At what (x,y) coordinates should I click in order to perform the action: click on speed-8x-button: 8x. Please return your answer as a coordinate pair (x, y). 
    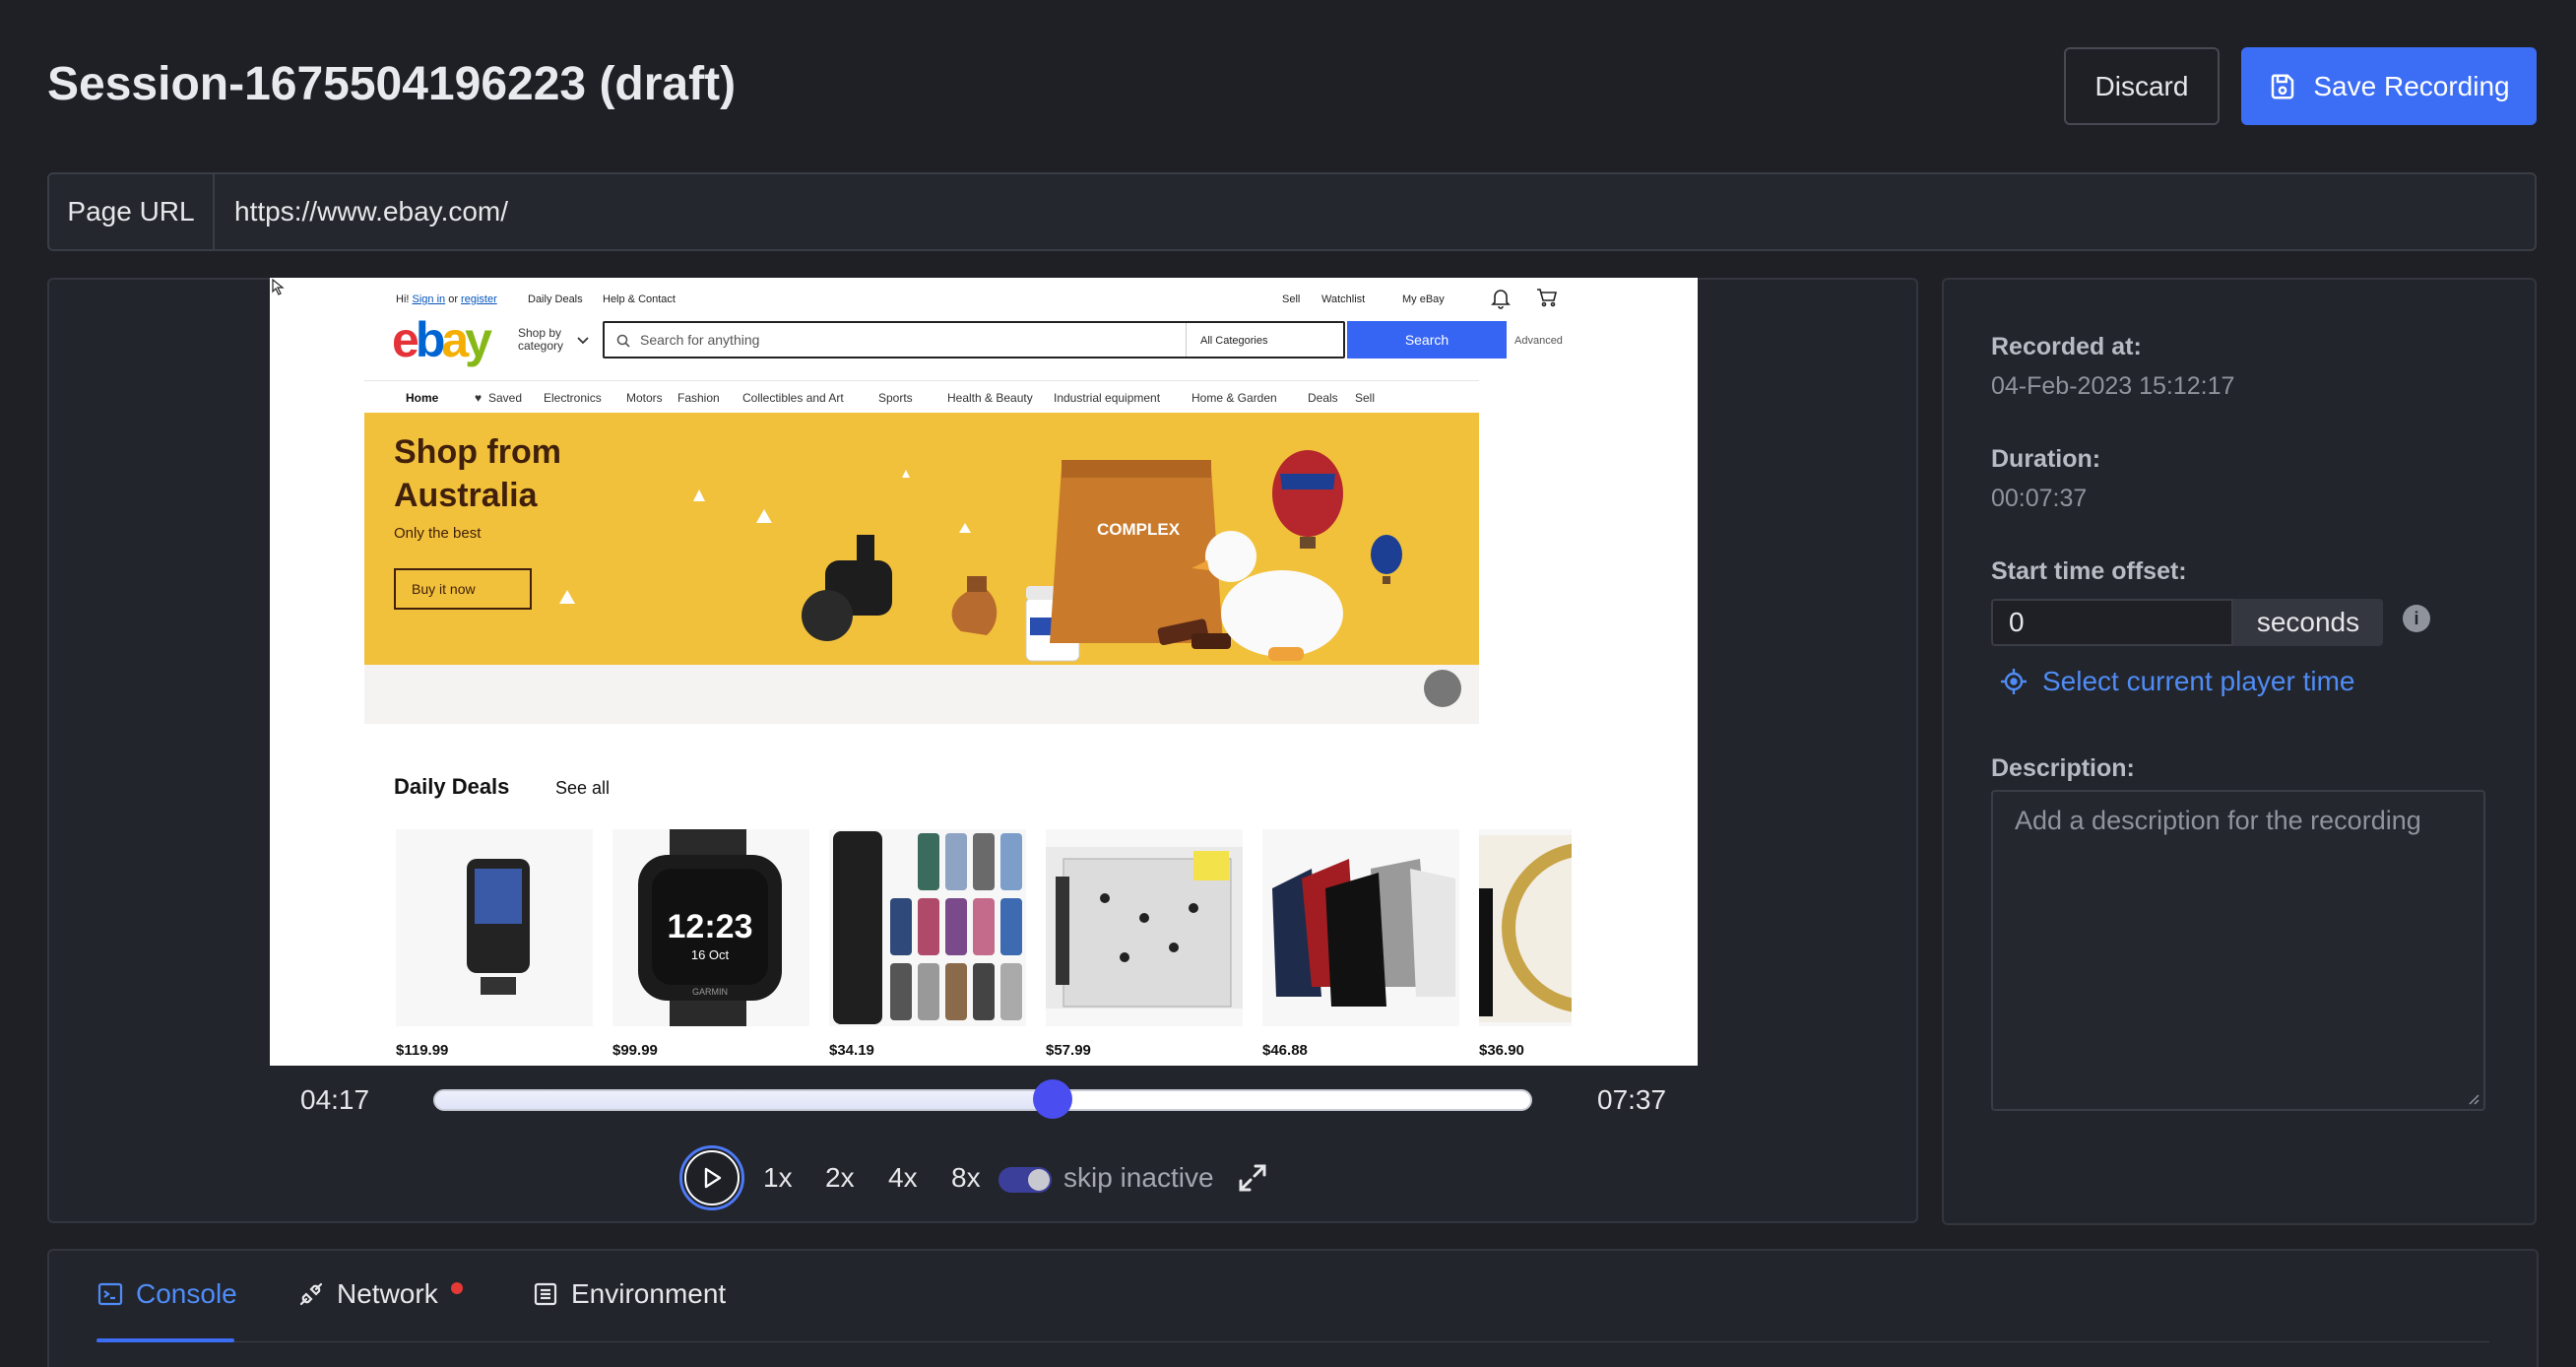
    Looking at the image, I should click on (966, 1178).